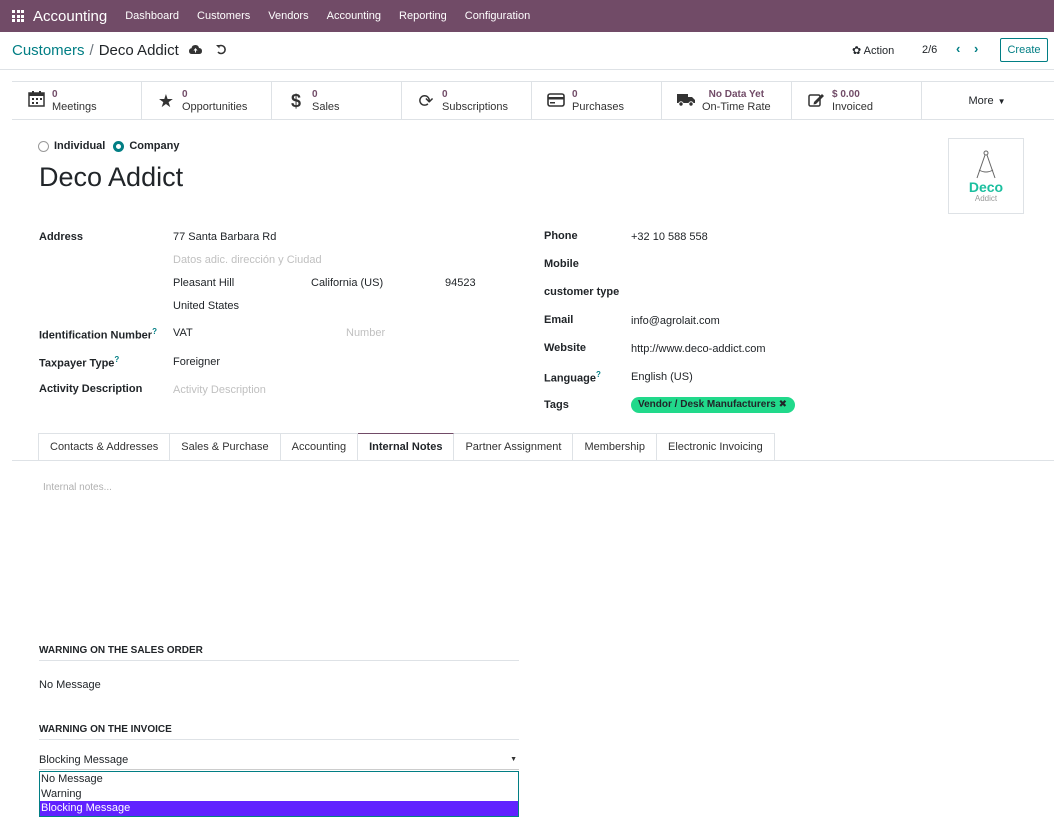  What do you see at coordinates (279, 808) in the screenshot?
I see `dropdown-option-blocking-message: Blocking Message` at bounding box center [279, 808].